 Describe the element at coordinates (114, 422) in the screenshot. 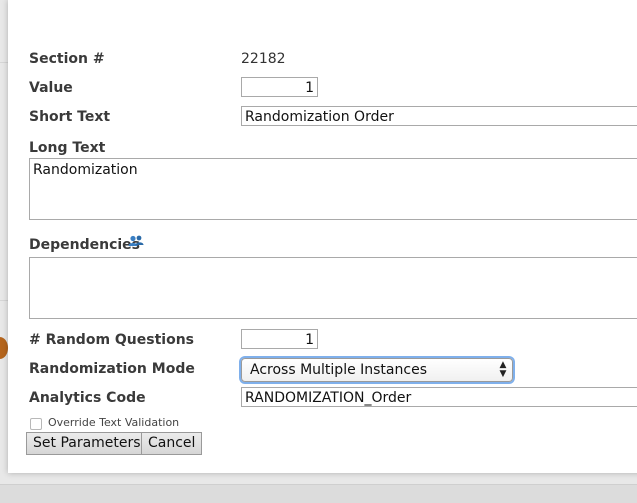

I see `override-text-validation-label: Override Text Validation` at that location.